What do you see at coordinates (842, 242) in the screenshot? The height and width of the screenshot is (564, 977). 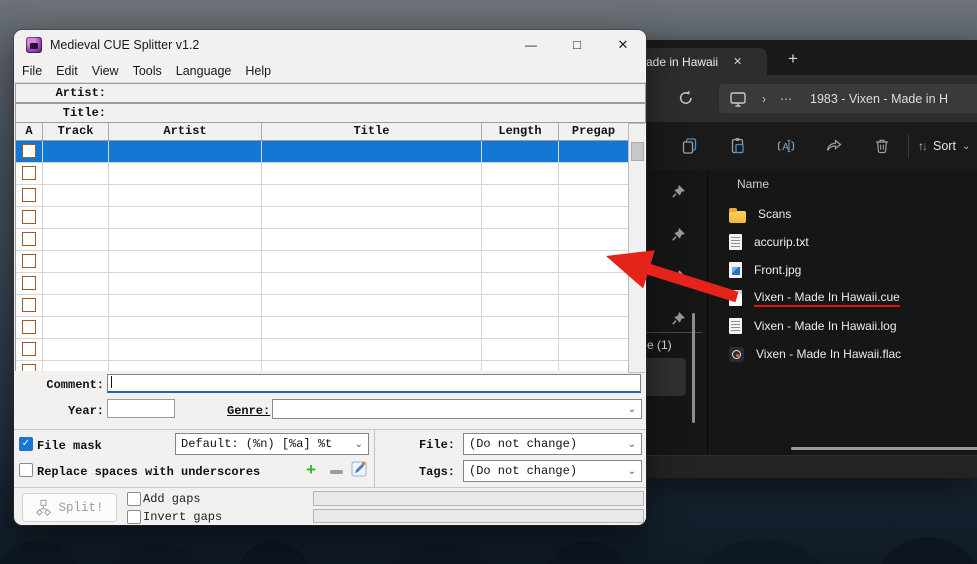 I see `file-row: accurip.txt` at bounding box center [842, 242].